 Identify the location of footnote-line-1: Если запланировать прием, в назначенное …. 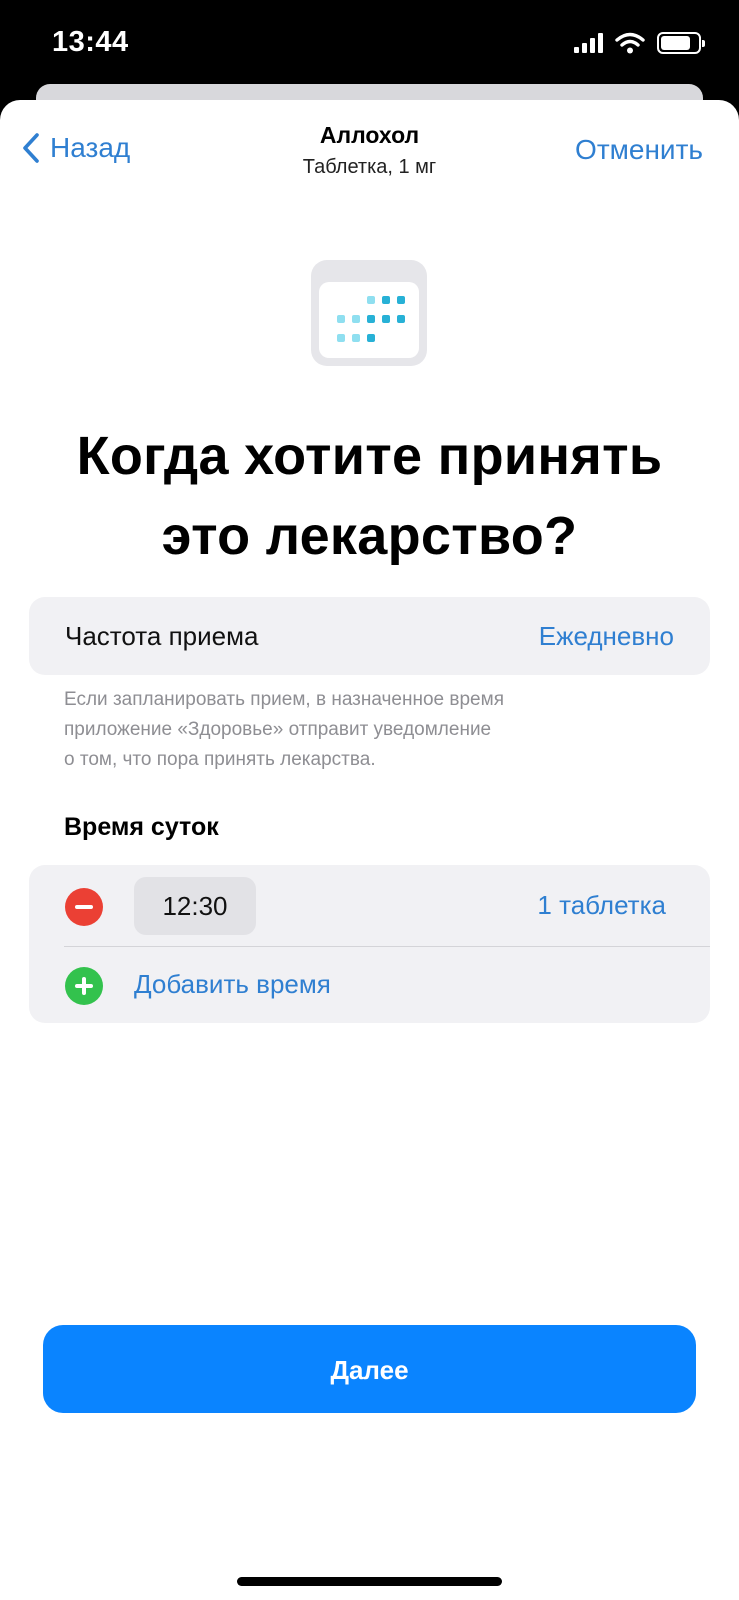
(284, 699).